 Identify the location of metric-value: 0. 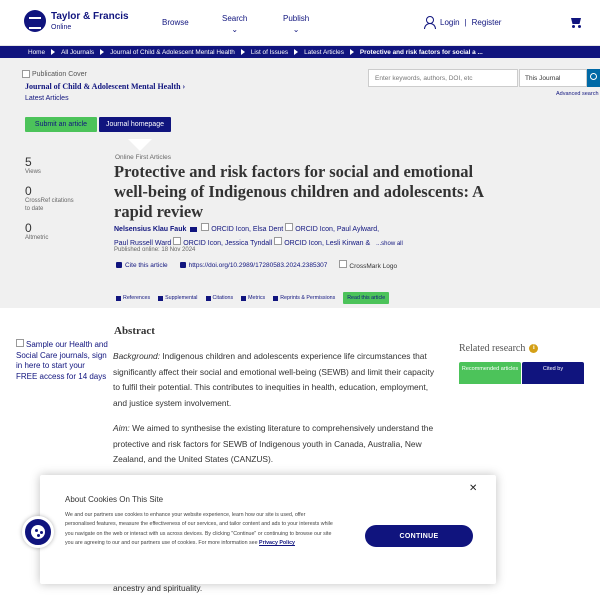
(28, 227).